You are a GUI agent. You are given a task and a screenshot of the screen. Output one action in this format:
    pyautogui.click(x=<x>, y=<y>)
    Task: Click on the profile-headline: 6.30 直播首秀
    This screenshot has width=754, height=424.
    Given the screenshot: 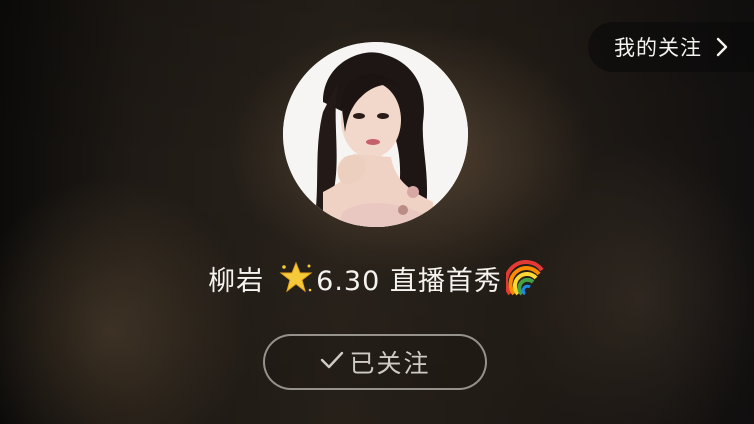 What is the action you would take?
    pyautogui.click(x=409, y=281)
    